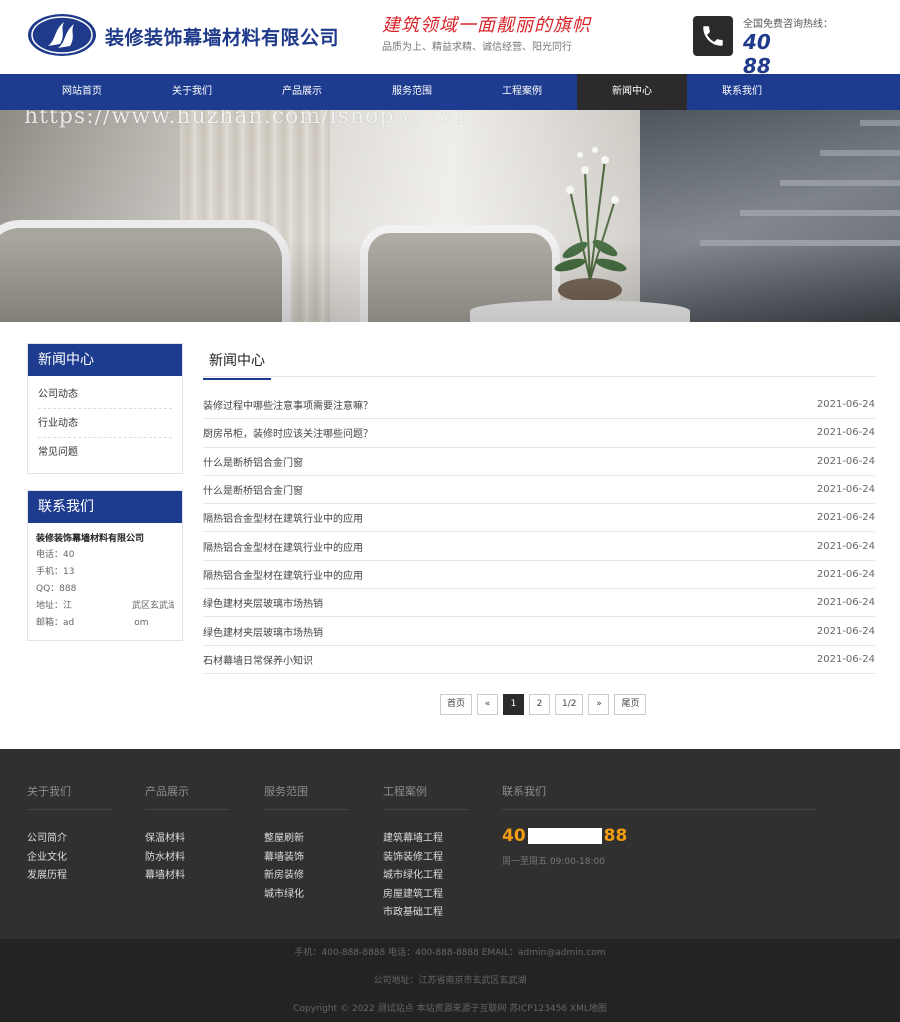 The height and width of the screenshot is (1022, 900). Describe the element at coordinates (247, 119) in the screenshot. I see `watermark-text: https://www.huzhan.com/ishop33781` at that location.